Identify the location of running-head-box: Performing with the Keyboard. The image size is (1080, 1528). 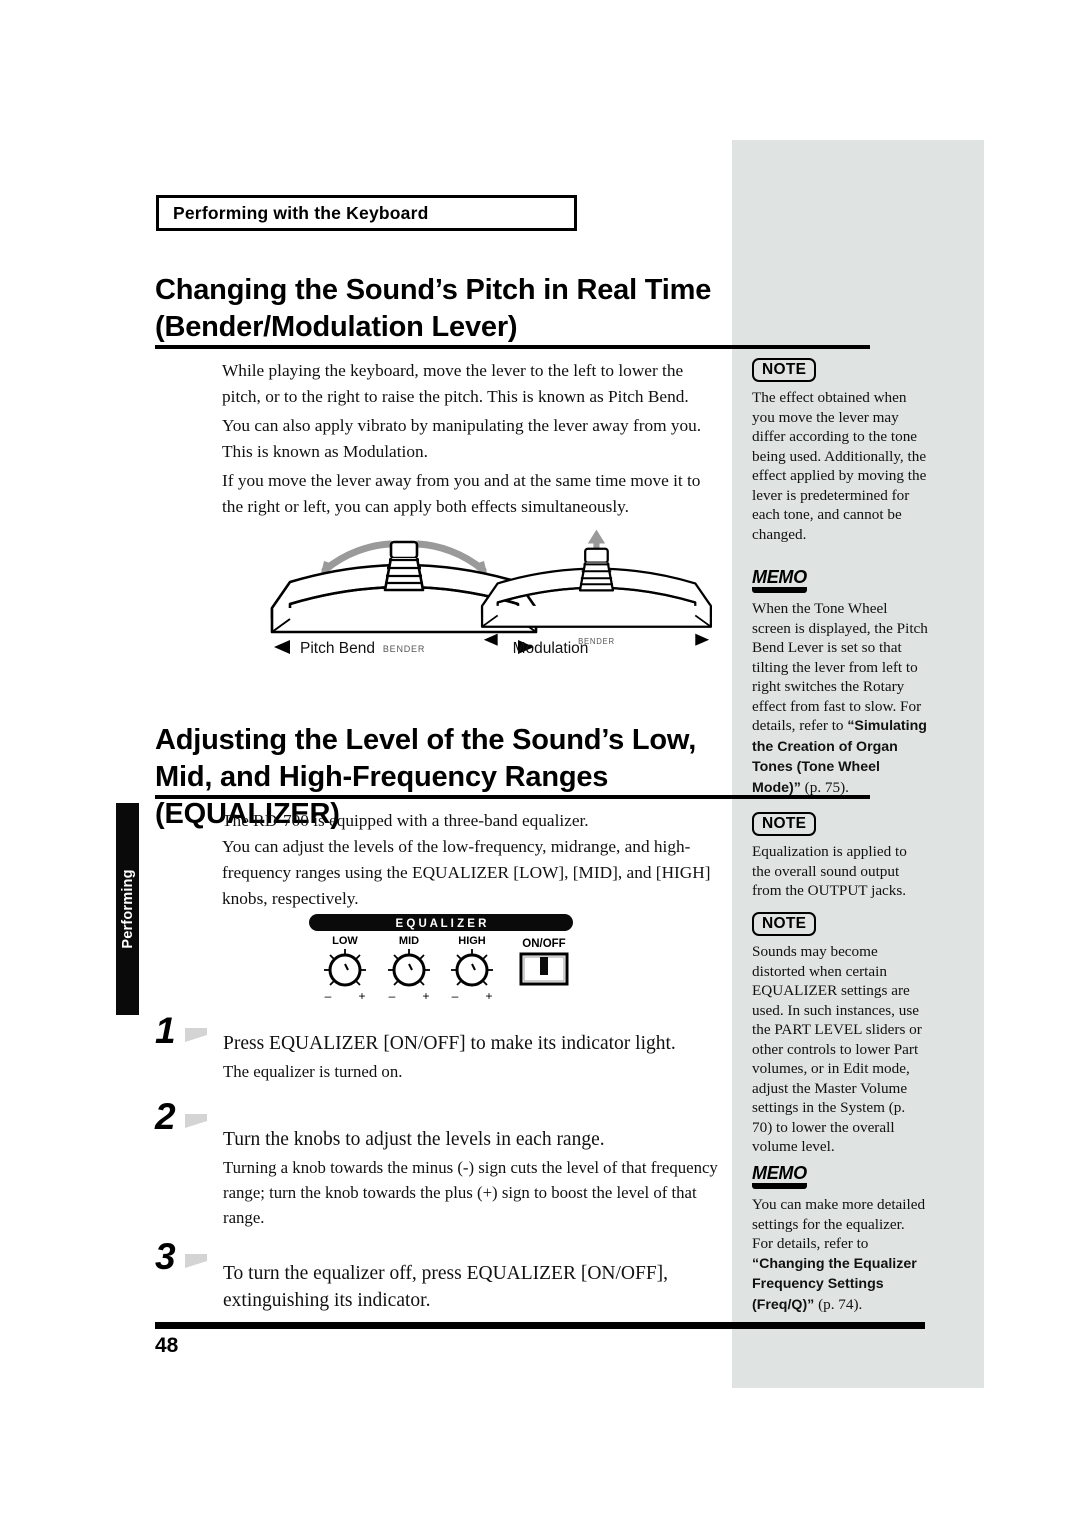
(366, 213).